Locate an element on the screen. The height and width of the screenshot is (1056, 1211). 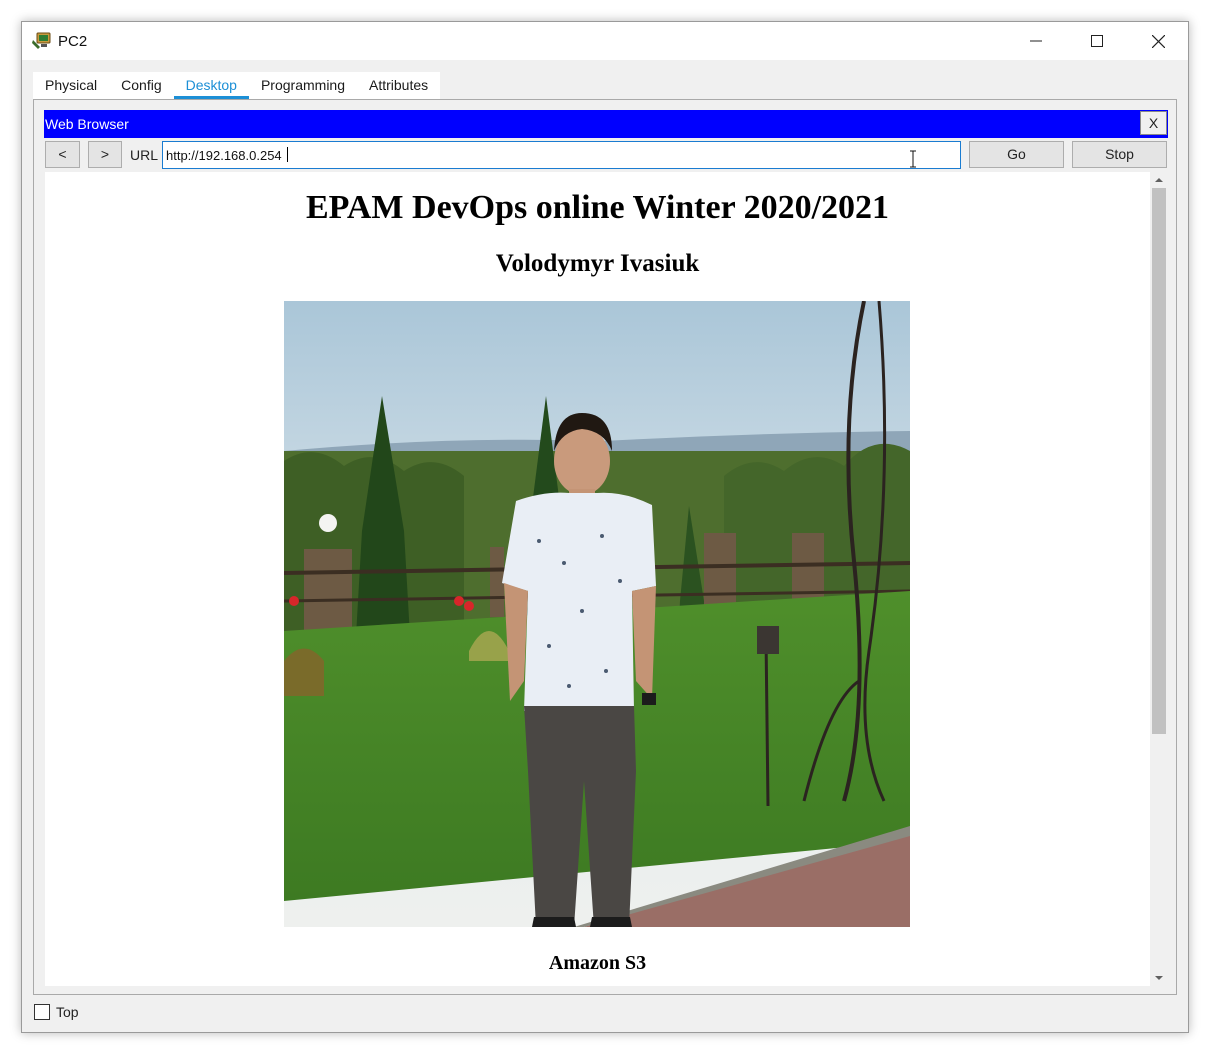
tab-config: Config is located at coordinates (141, 85).